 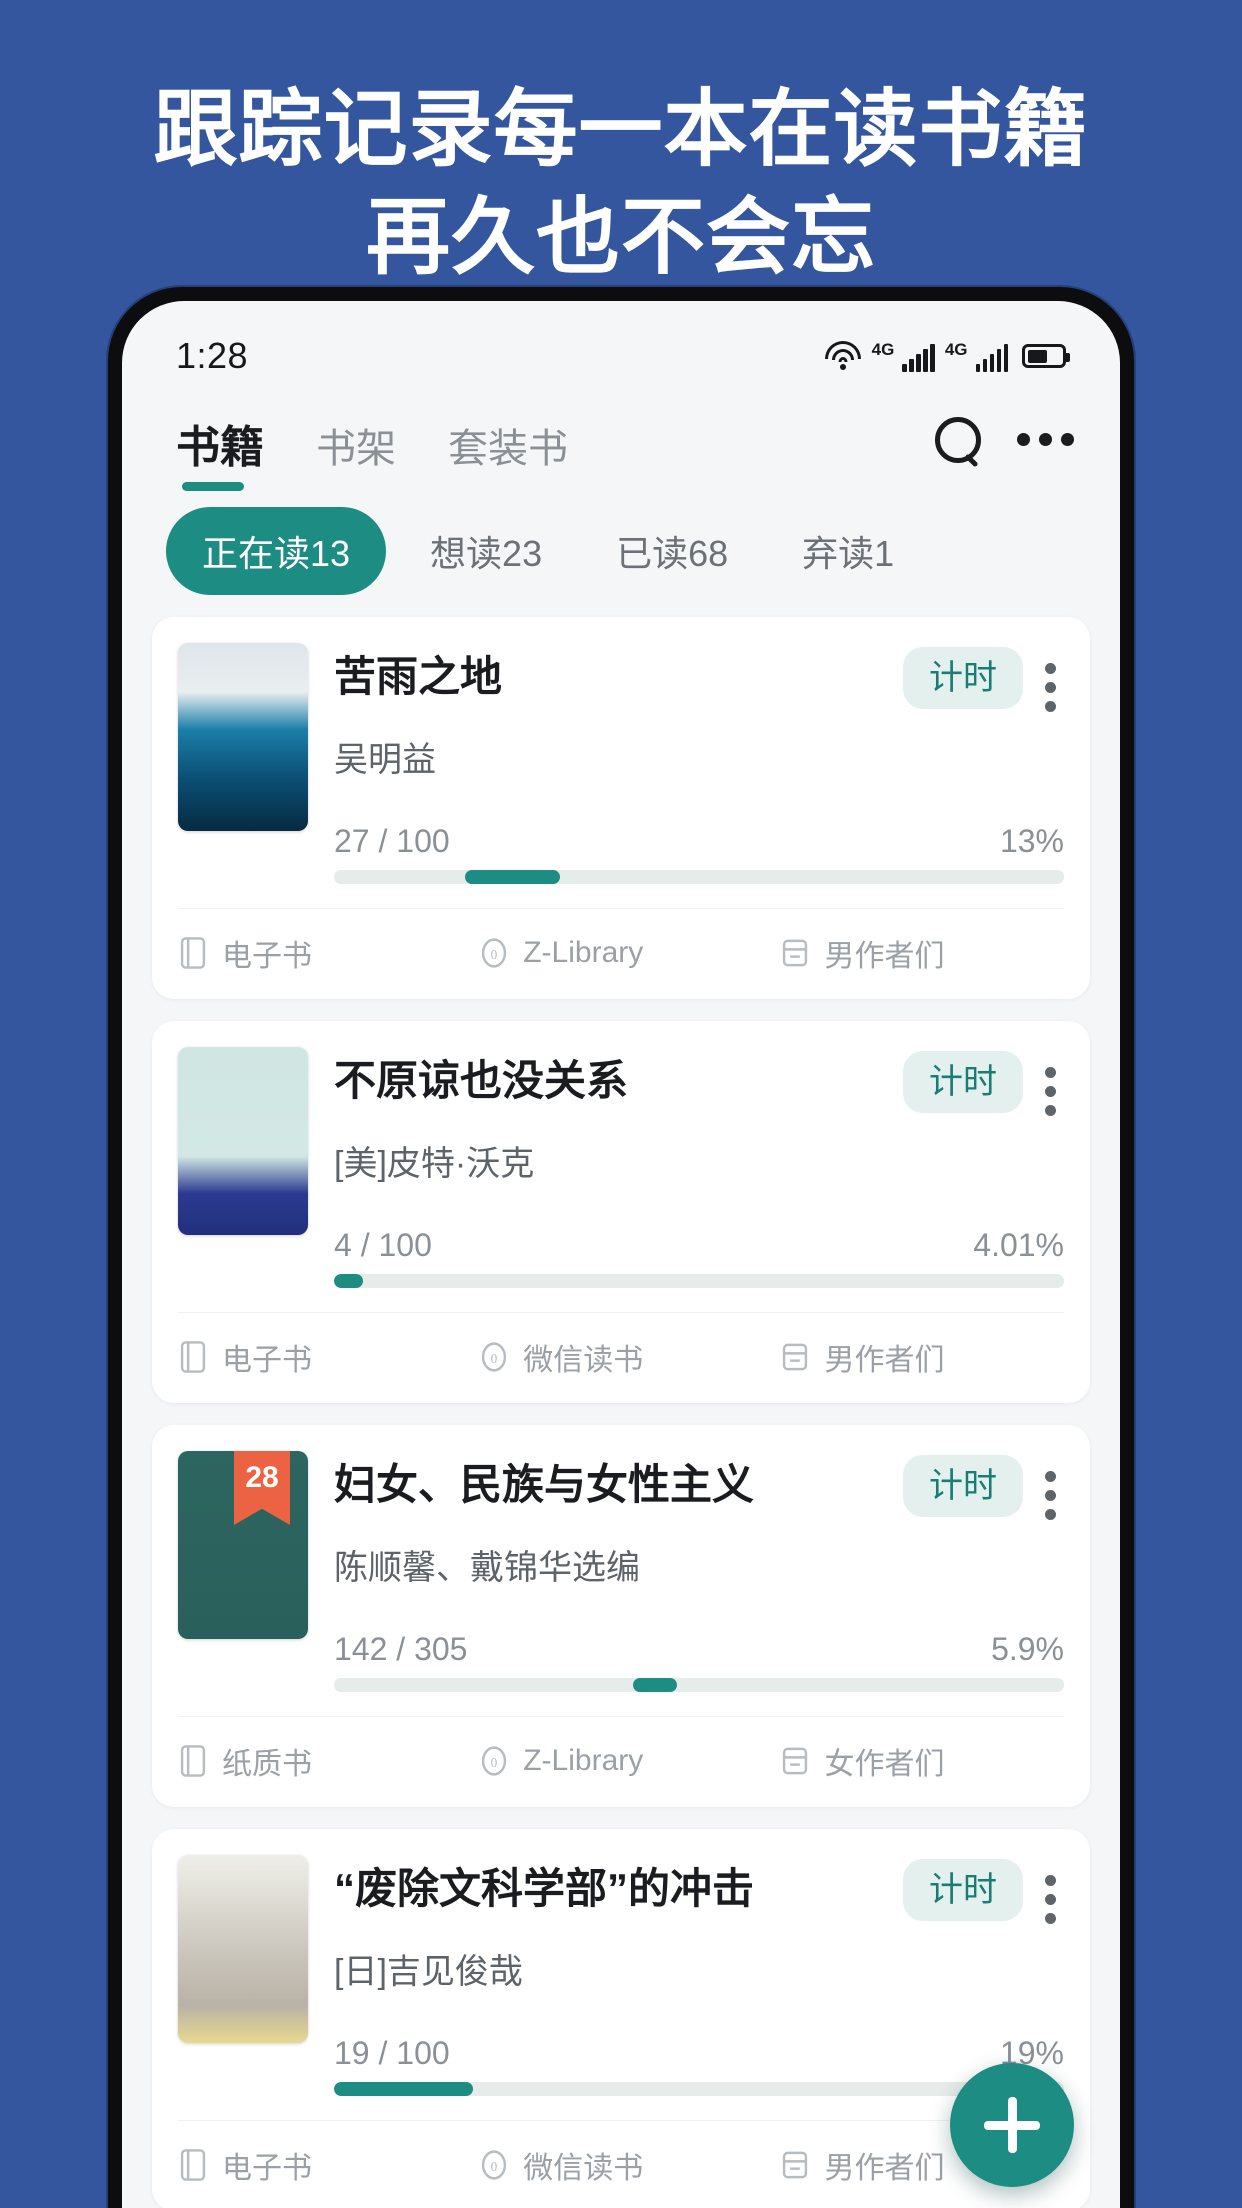 I want to click on tab-shelf-label: 书架, so click(x=356, y=449).